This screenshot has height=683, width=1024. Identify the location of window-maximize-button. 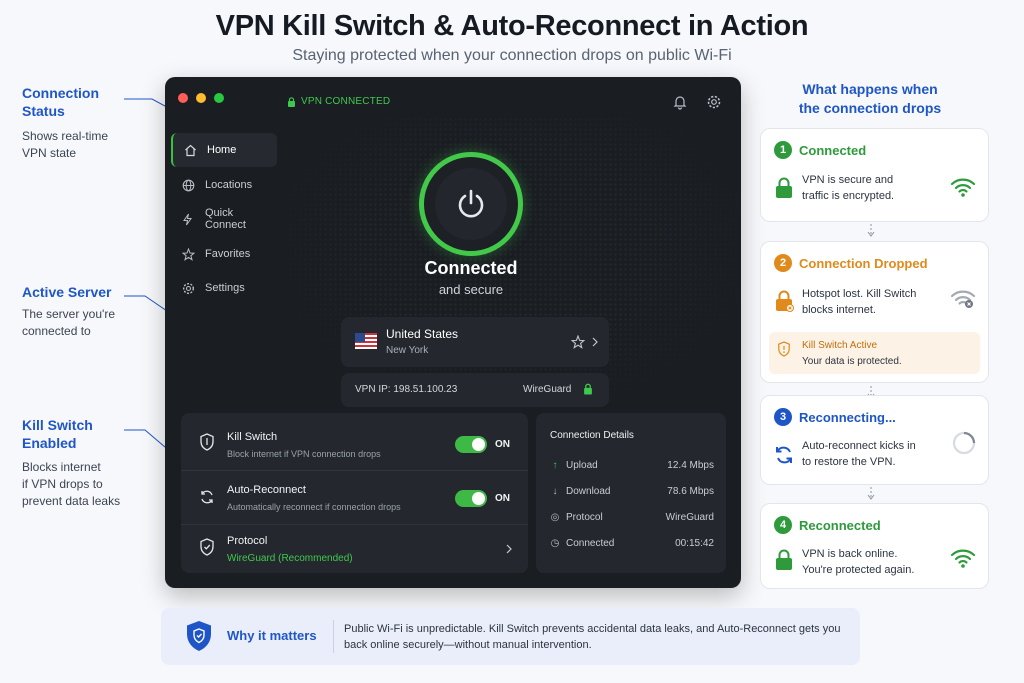
(219, 98).